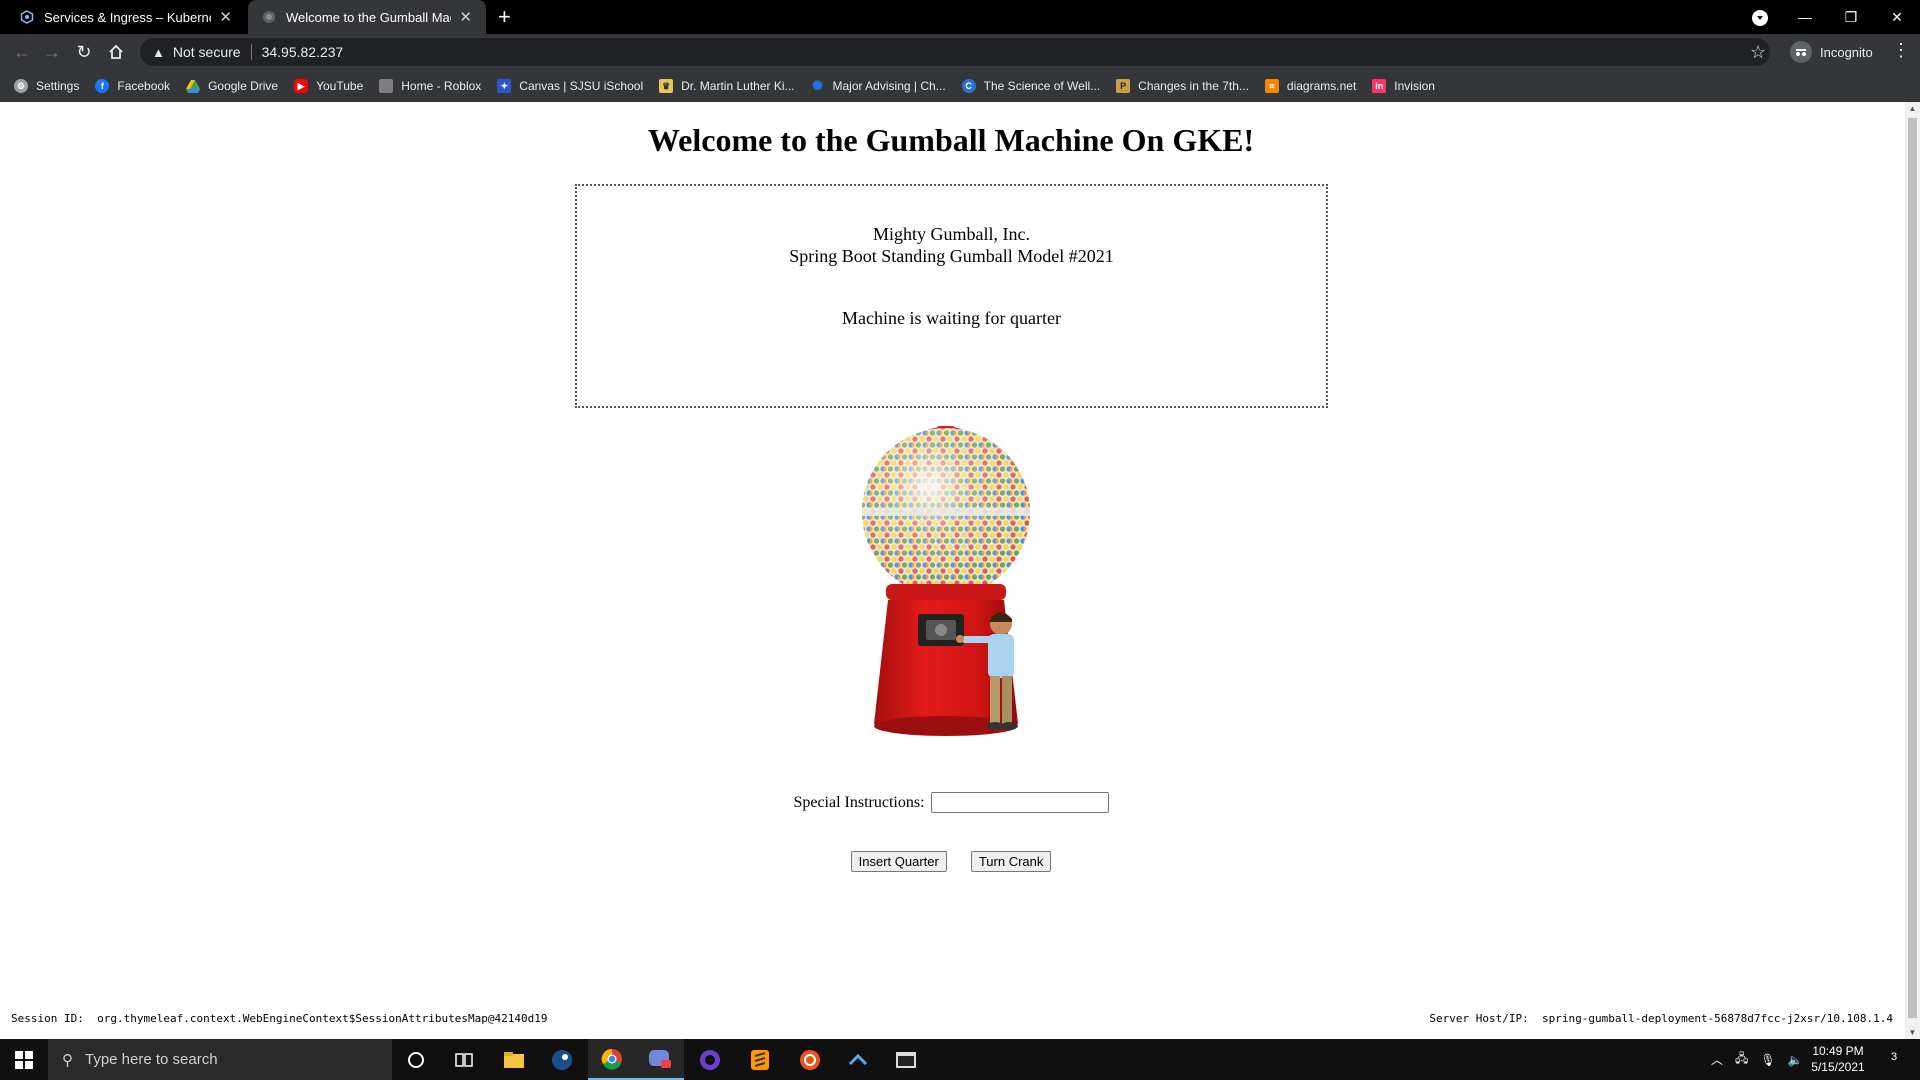 The width and height of the screenshot is (1920, 1080). What do you see at coordinates (1123, 86) in the screenshot?
I see `purdue-icon: P` at bounding box center [1123, 86].